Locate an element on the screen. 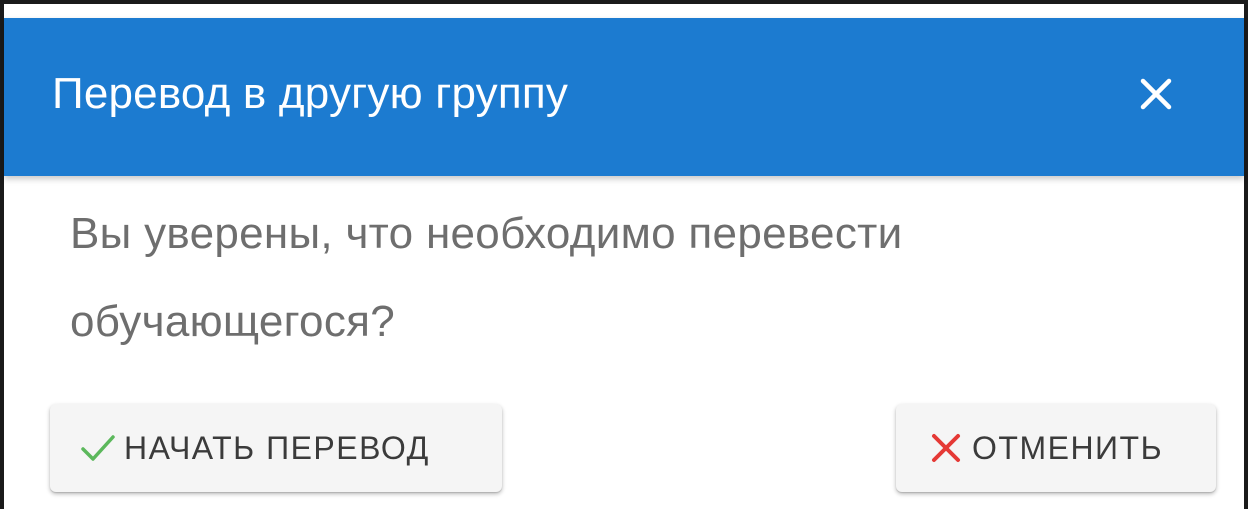  dialog-close-button is located at coordinates (1156, 94).